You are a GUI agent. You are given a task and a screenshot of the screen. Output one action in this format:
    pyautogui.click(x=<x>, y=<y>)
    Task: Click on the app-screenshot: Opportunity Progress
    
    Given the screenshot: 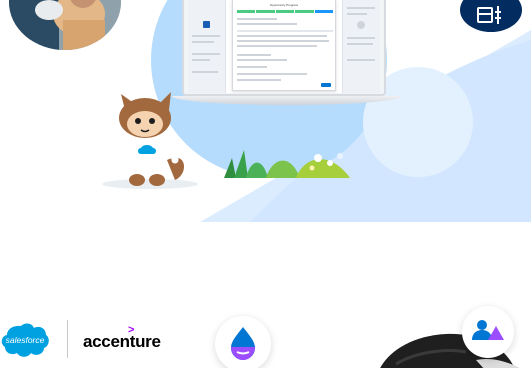 What is the action you would take?
    pyautogui.click(x=284, y=46)
    